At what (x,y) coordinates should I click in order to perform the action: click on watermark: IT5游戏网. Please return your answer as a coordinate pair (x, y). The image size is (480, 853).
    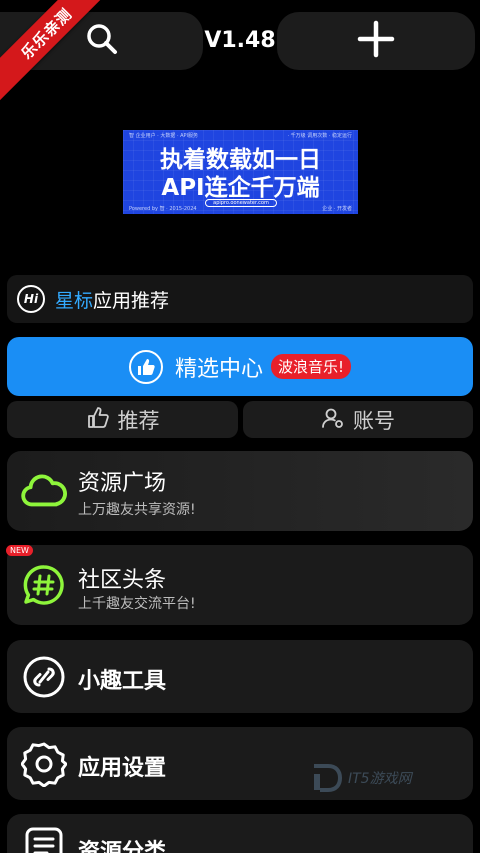
    Looking at the image, I should click on (362, 778).